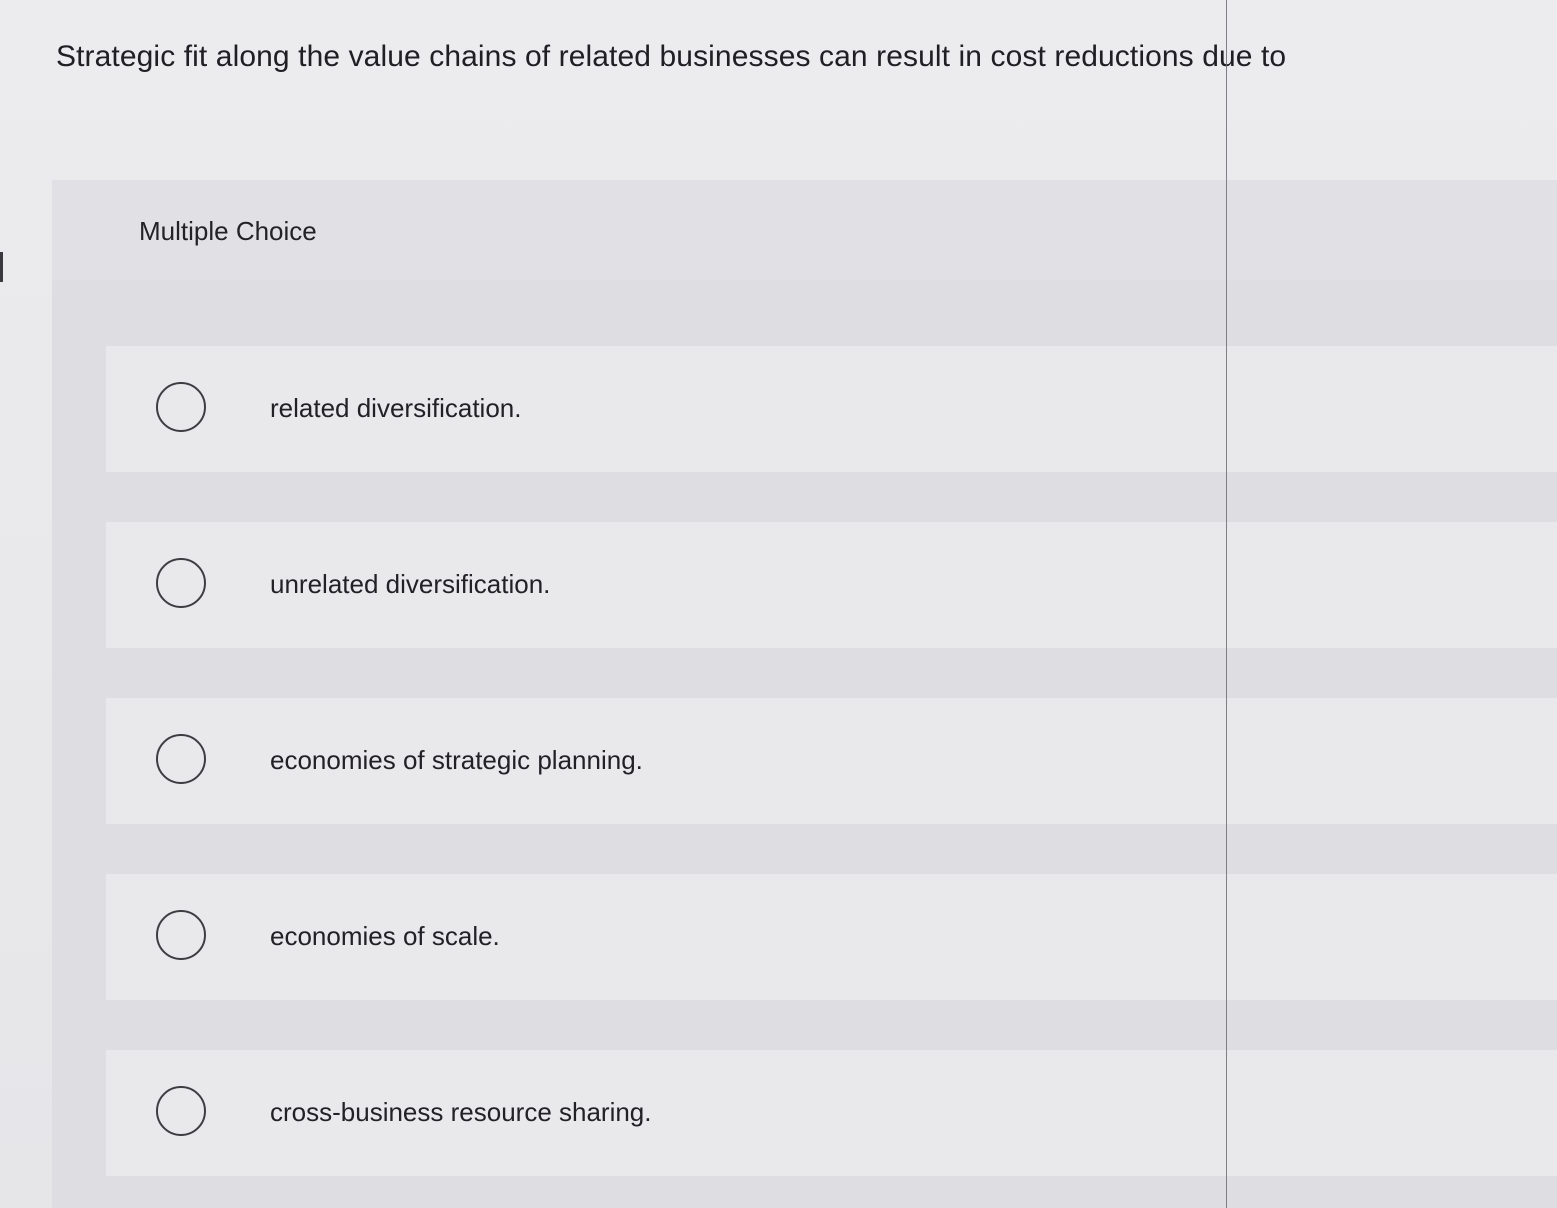 The image size is (1557, 1208). Describe the element at coordinates (228, 231) in the screenshot. I see `panel-title: Multiple Choice` at that location.